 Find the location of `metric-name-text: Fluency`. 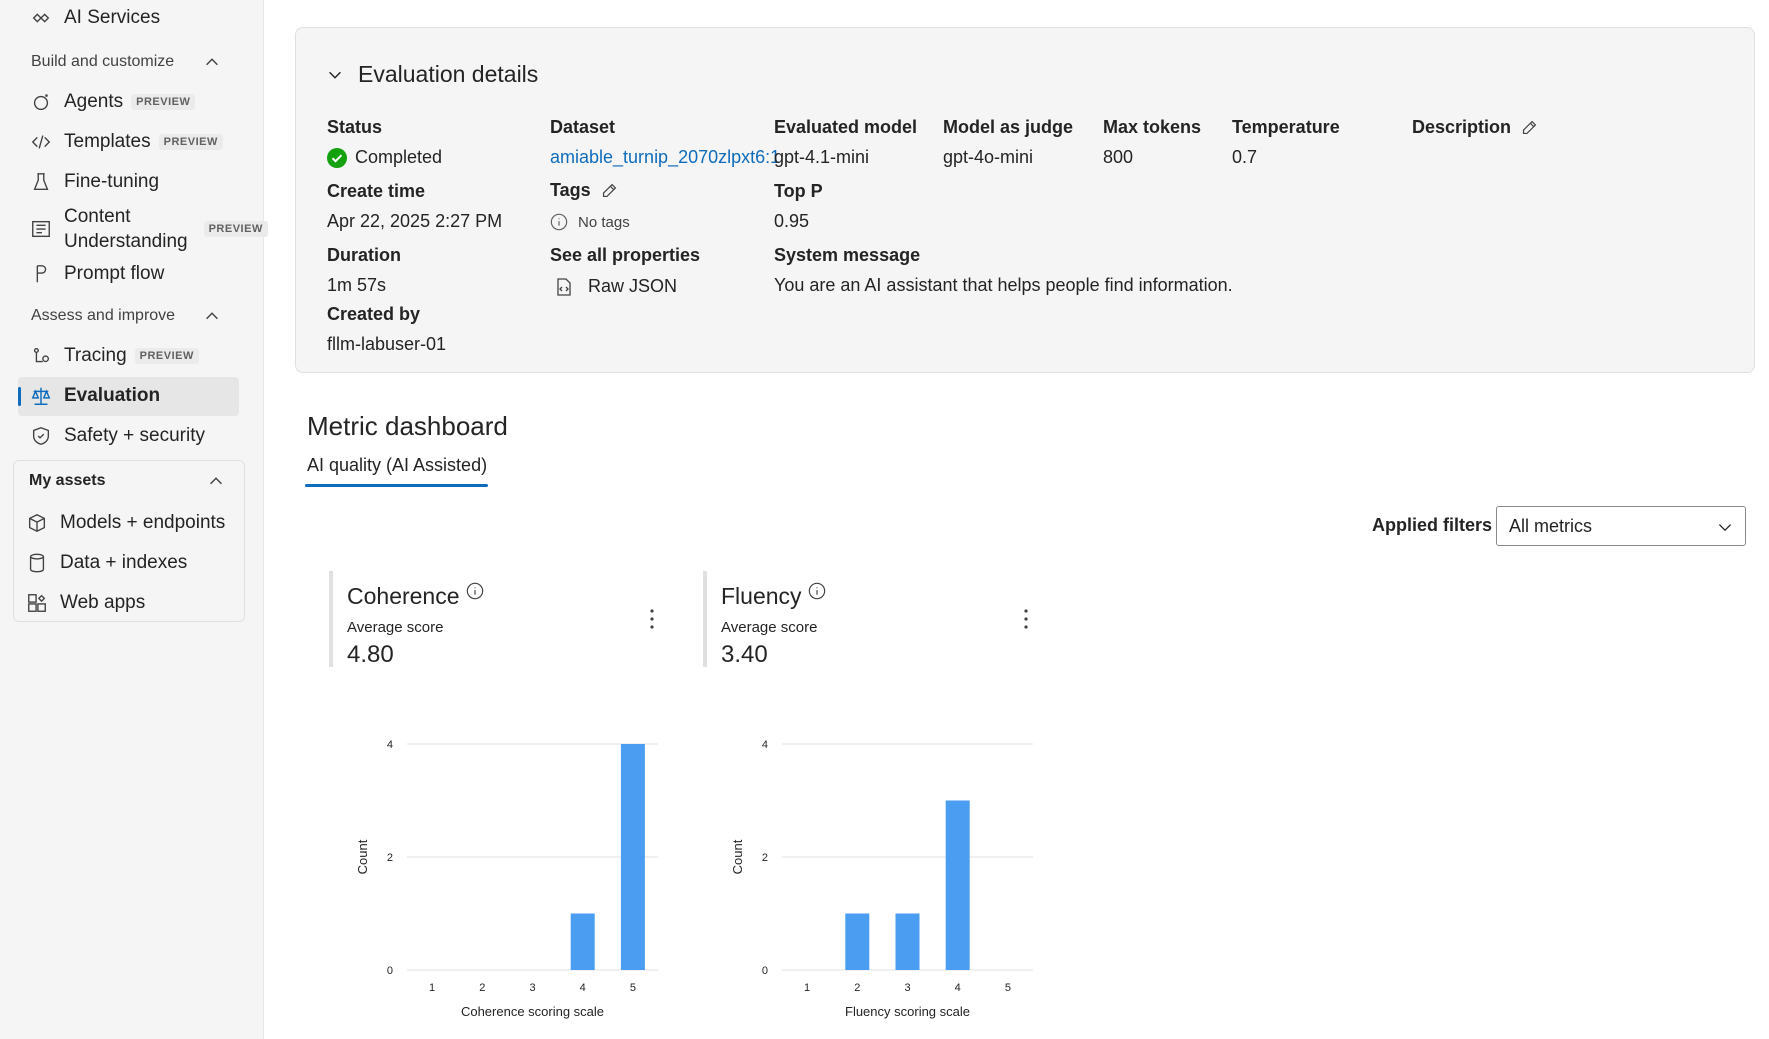

metric-name-text: Fluency is located at coordinates (761, 596).